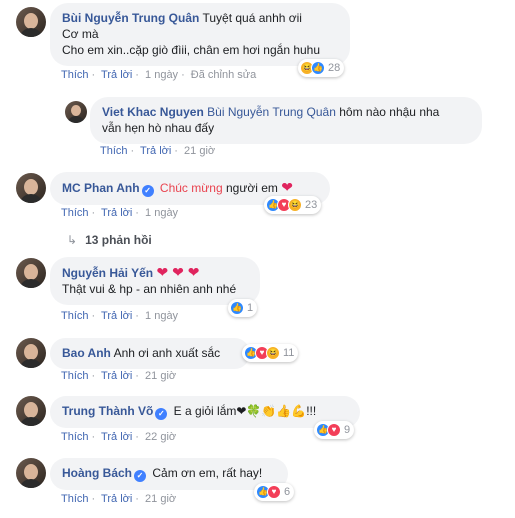 The height and width of the screenshot is (518, 515). Describe the element at coordinates (178, 272) in the screenshot. I see `heart-emoji: ❤ ❤ ❤` at that location.